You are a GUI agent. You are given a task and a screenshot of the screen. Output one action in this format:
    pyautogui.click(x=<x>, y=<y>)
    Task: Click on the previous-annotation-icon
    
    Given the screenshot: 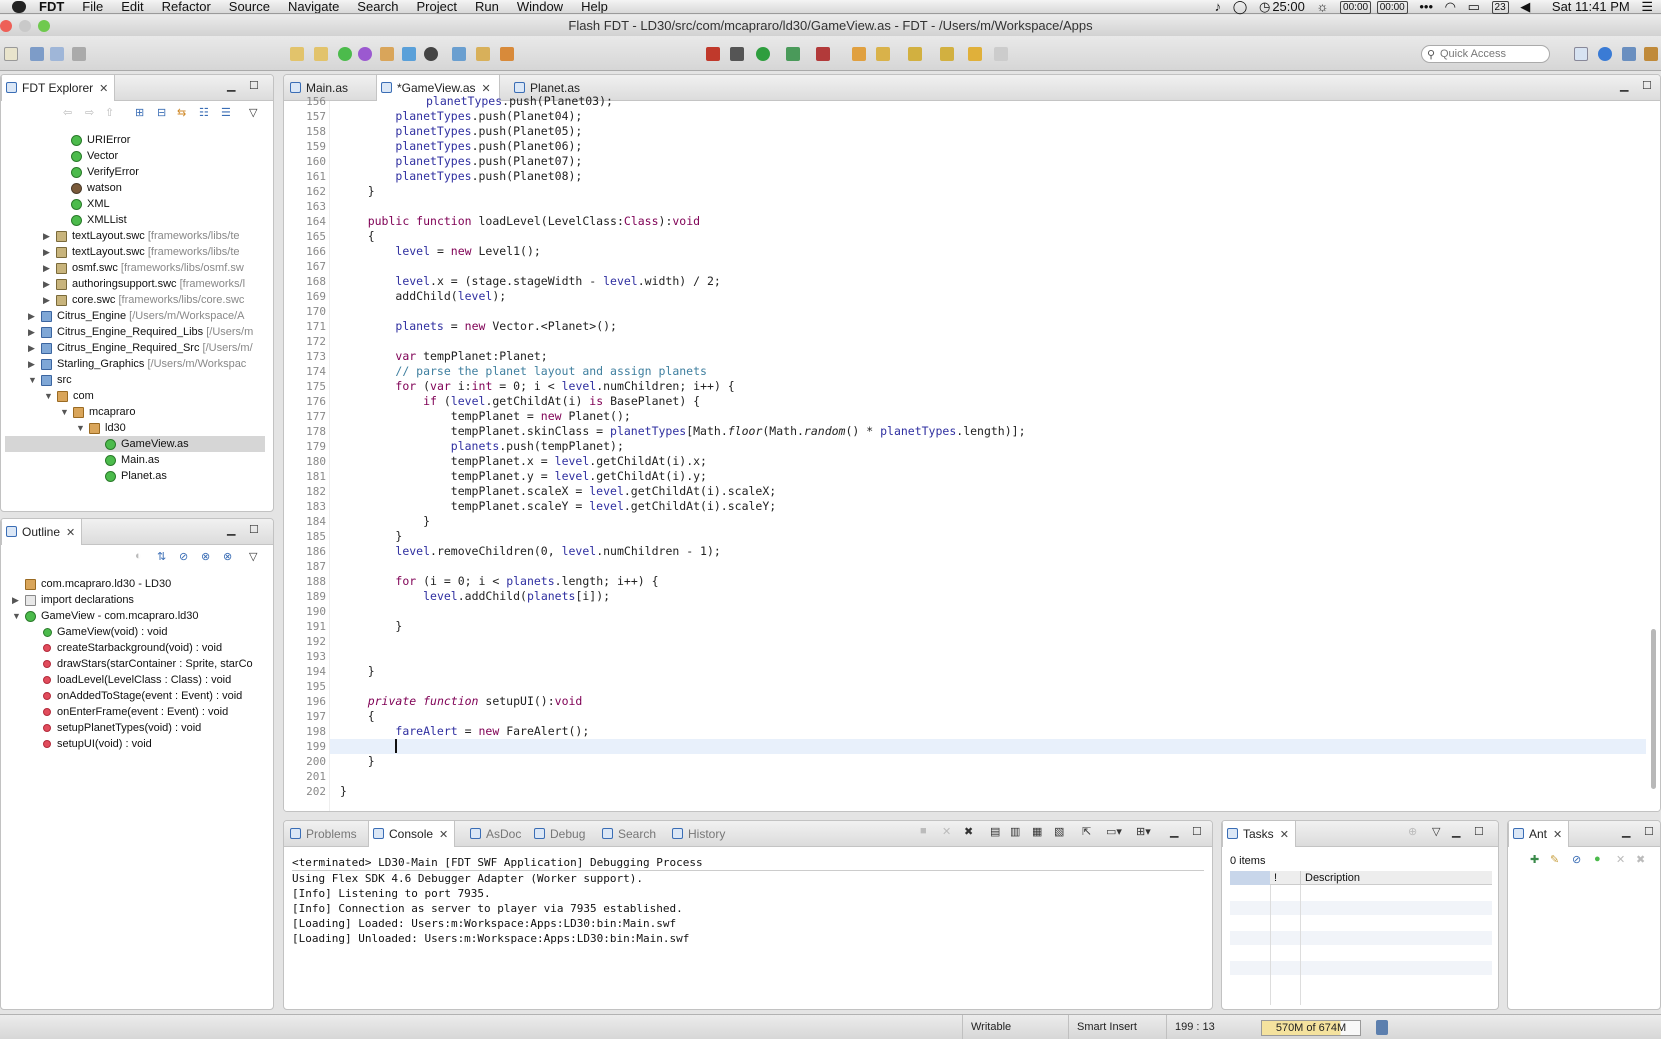 What is the action you would take?
    pyautogui.click(x=947, y=54)
    